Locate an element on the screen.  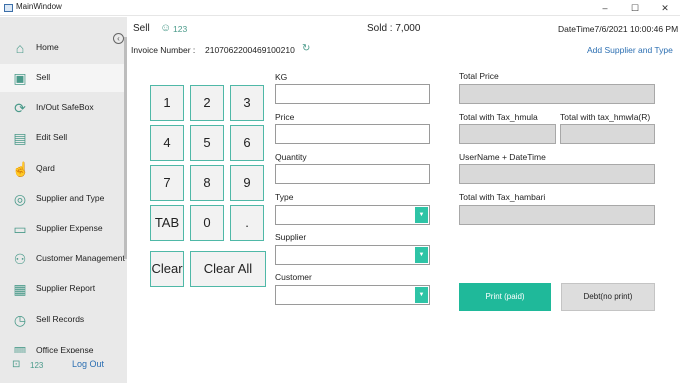
sidebar-item-label: In/Out SafeBox is located at coordinates (65, 107).